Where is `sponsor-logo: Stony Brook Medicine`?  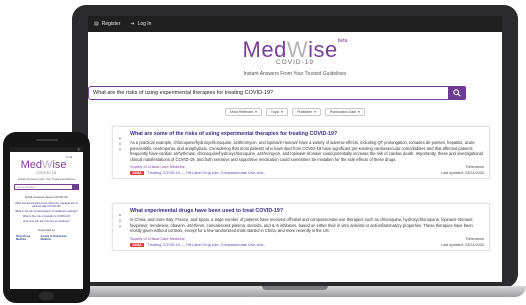 sponsor-logo: Stony Brook Medicine is located at coordinates (23, 237).